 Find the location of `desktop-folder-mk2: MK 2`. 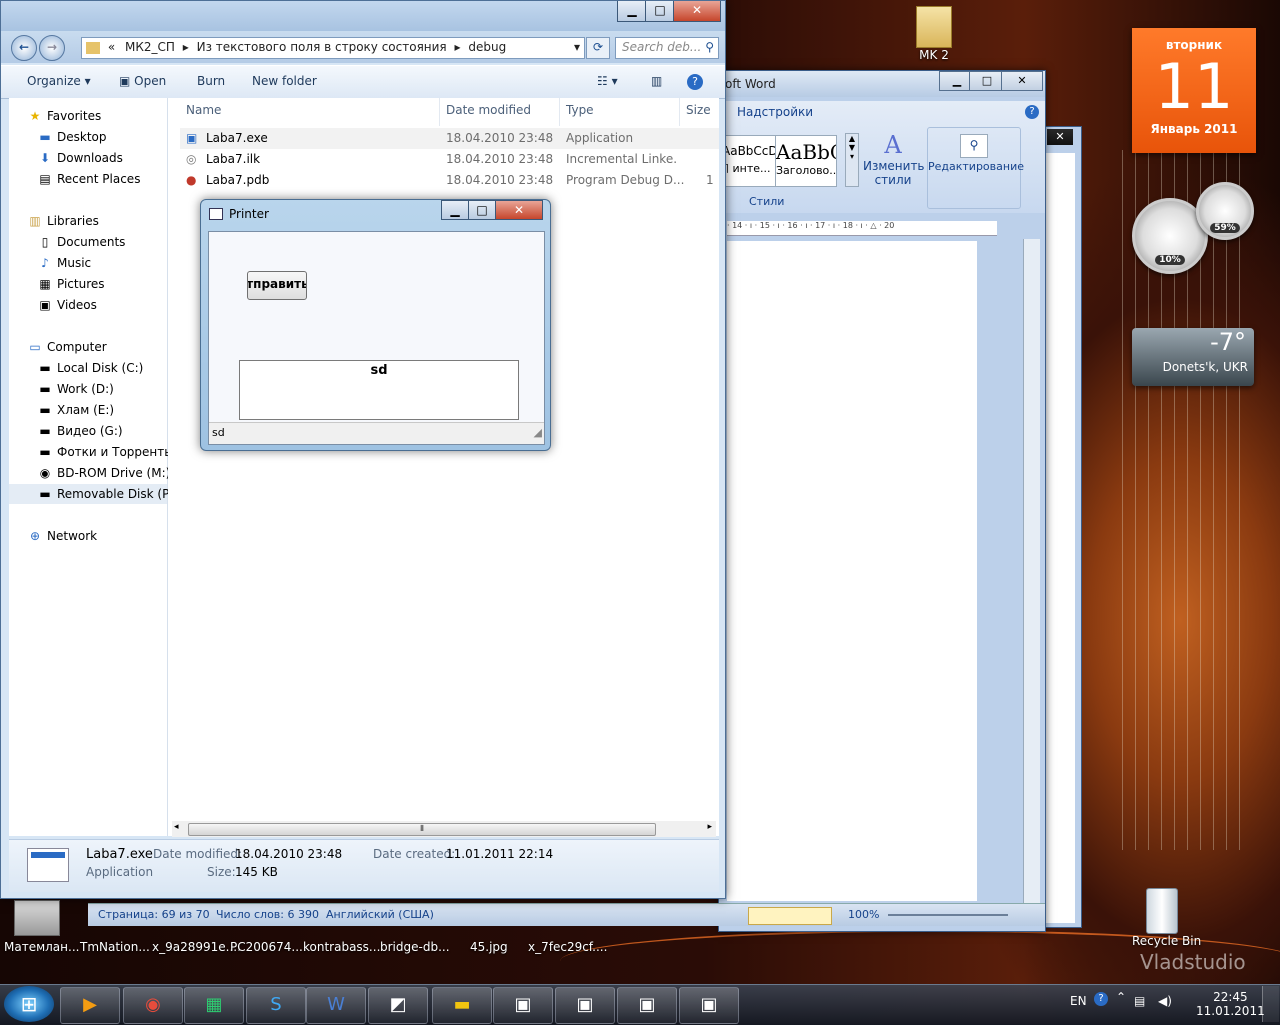

desktop-folder-mk2: MK 2 is located at coordinates (934, 34).